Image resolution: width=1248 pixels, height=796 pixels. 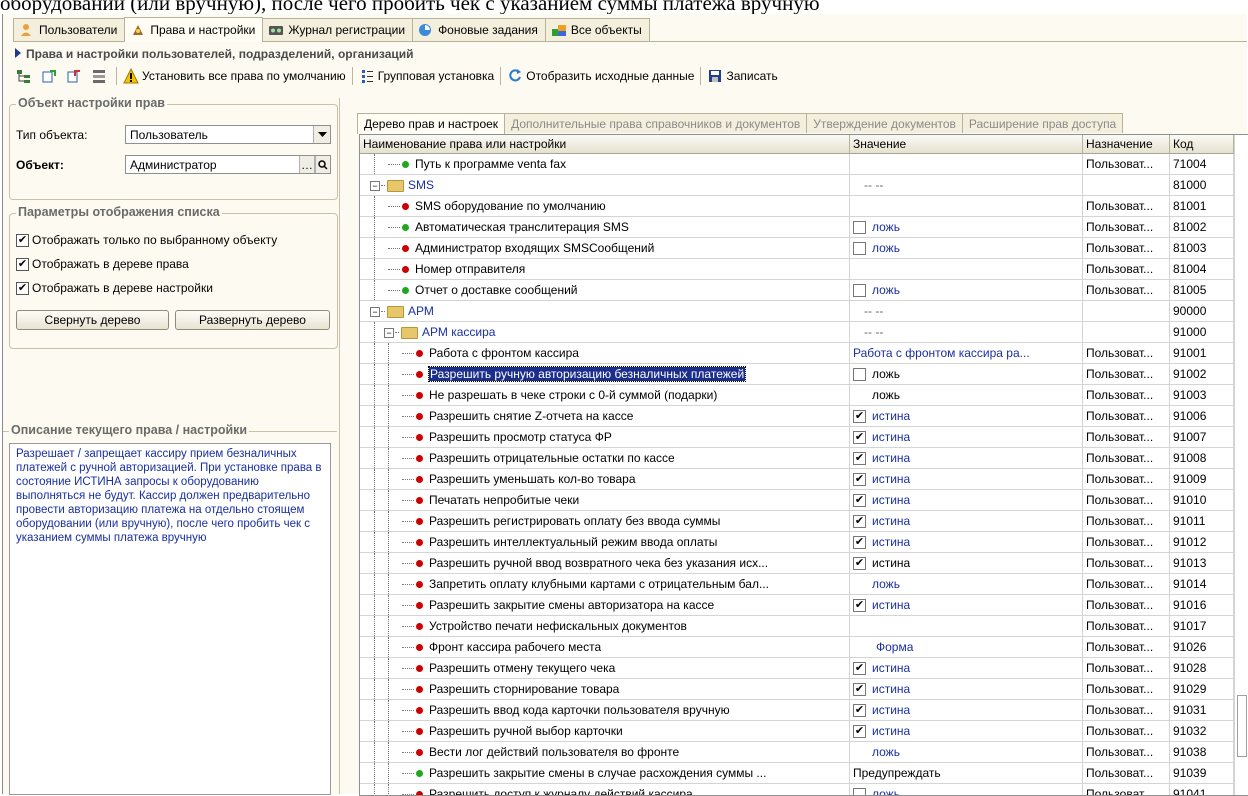 I want to click on scrollbar-thumb, so click(x=1242, y=726).